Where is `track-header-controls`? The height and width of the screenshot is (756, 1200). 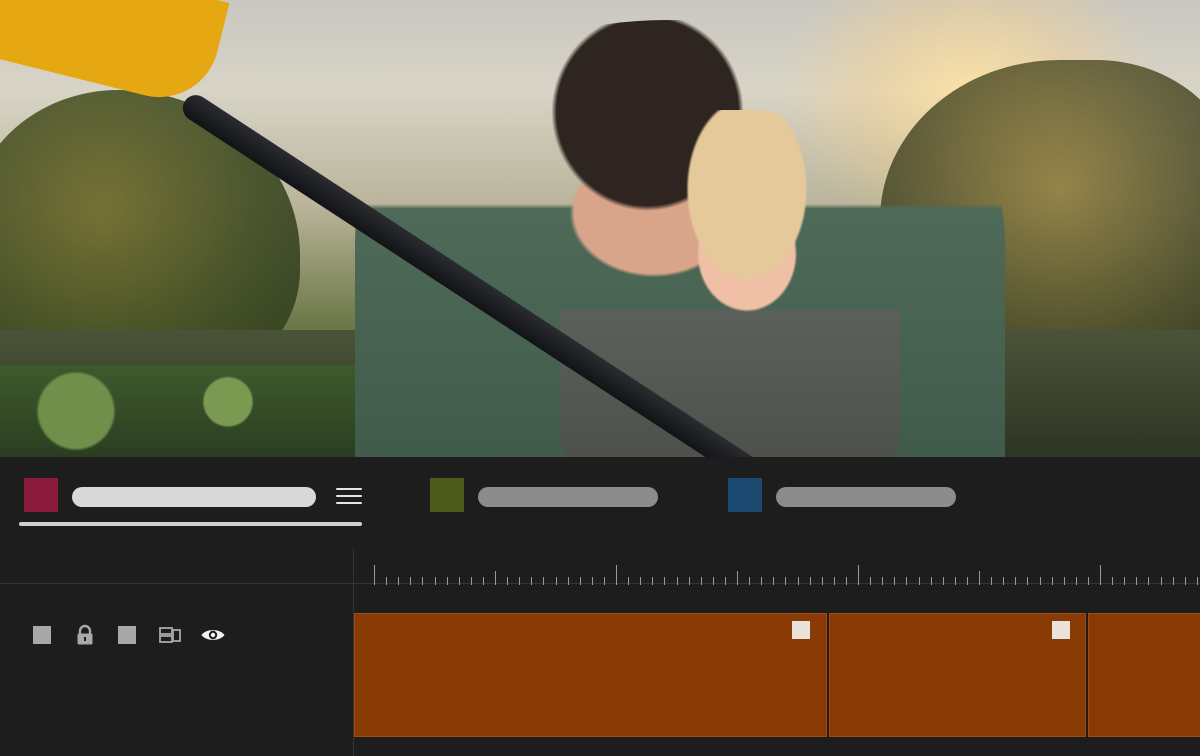
track-header-controls is located at coordinates (135, 635).